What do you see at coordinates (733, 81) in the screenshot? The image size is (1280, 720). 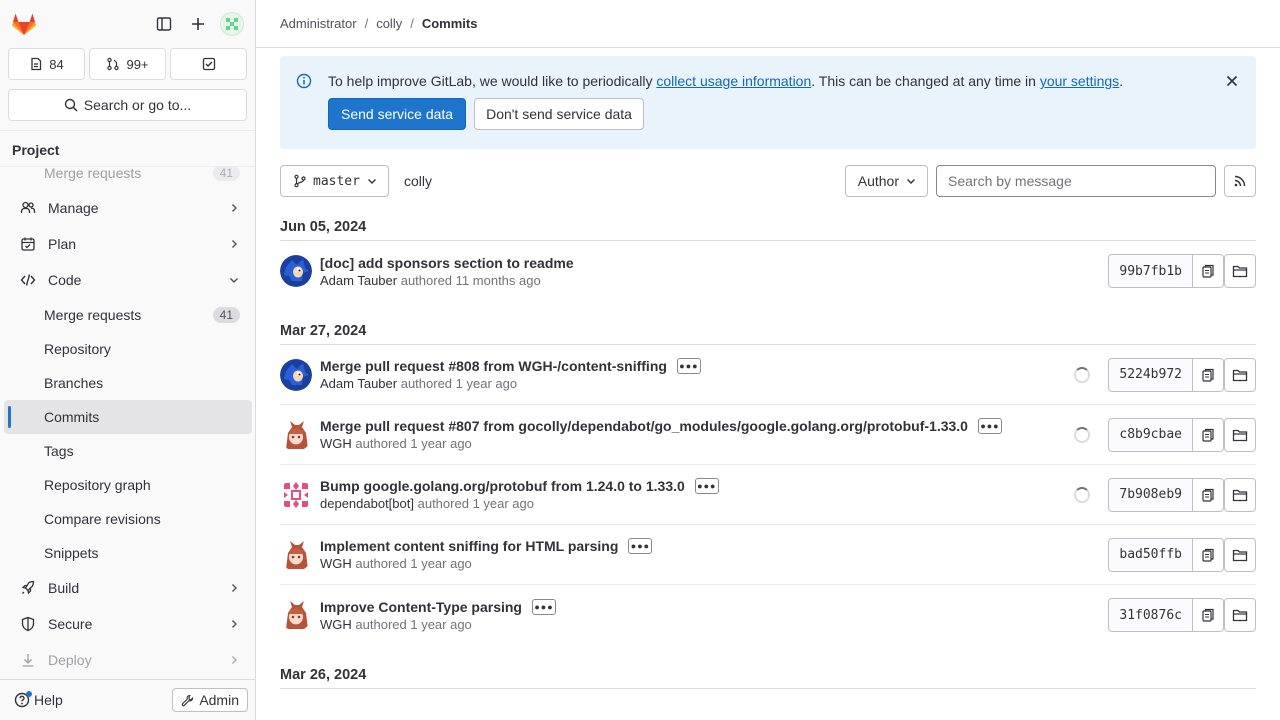 I see `collect-usage-link: collect usage information` at bounding box center [733, 81].